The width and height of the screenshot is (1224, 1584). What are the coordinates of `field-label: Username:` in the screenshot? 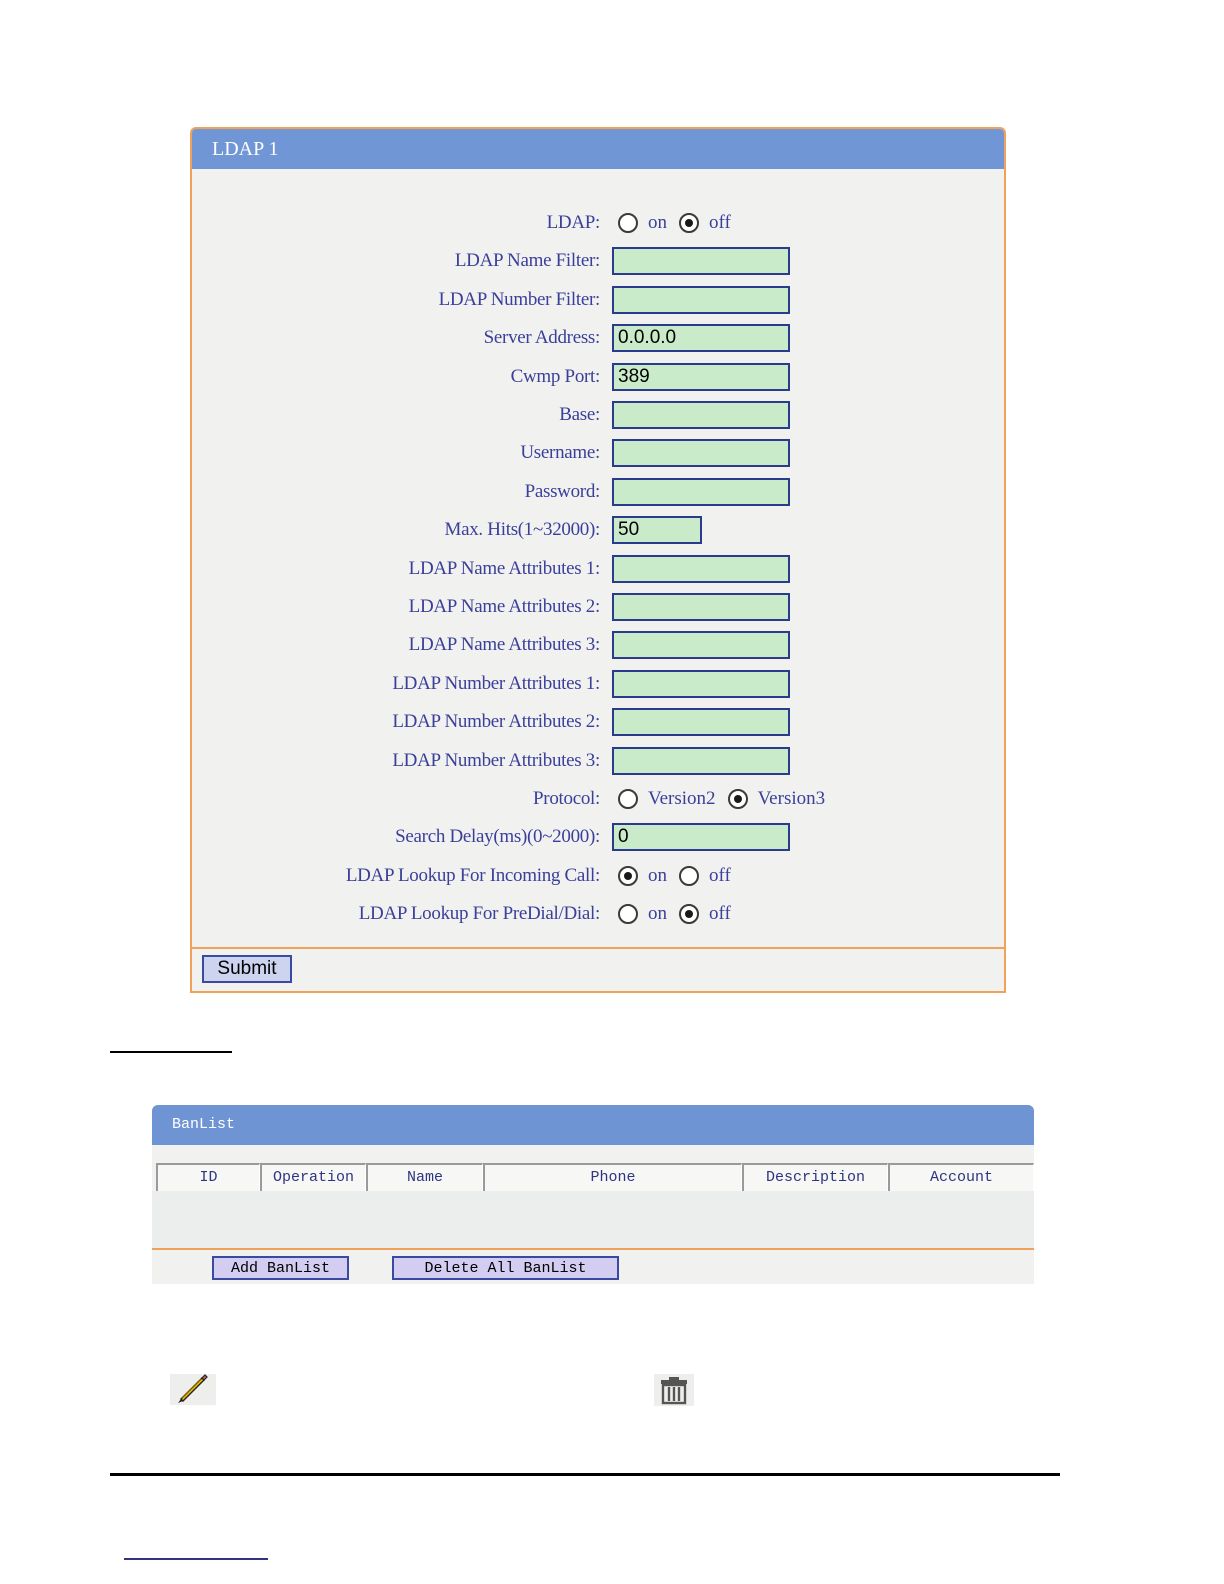 It's located at (560, 453).